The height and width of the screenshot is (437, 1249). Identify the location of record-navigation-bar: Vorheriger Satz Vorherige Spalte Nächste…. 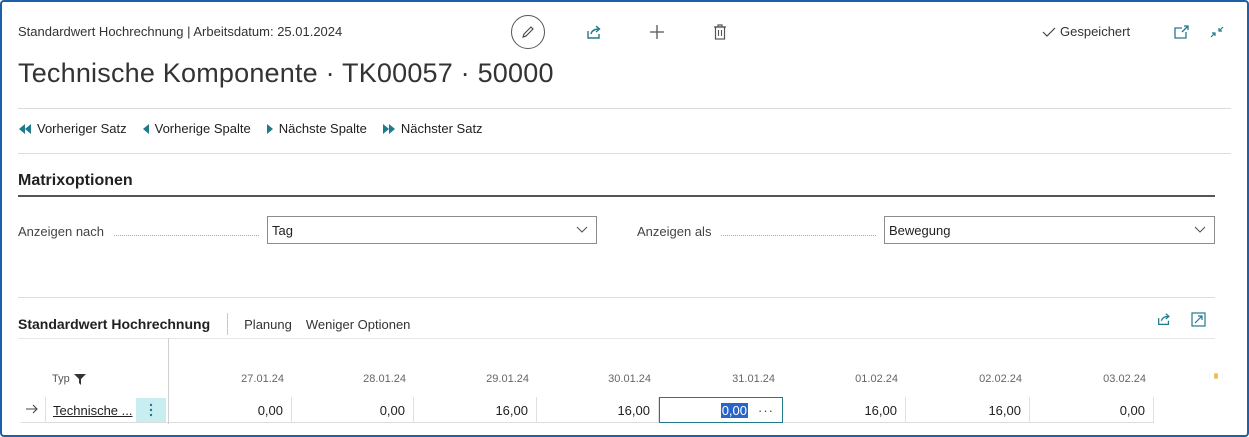
(258, 128).